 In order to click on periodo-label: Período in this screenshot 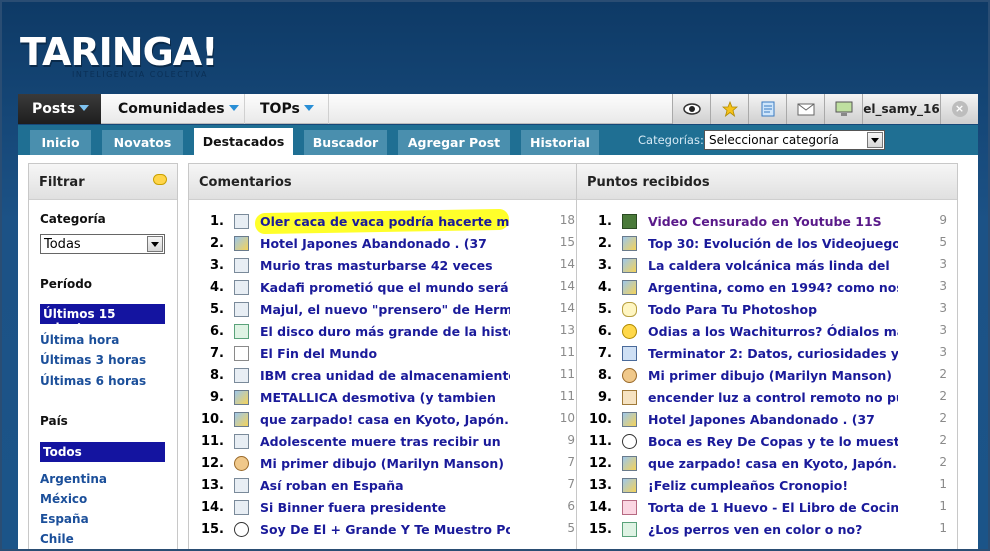, I will do `click(66, 284)`.